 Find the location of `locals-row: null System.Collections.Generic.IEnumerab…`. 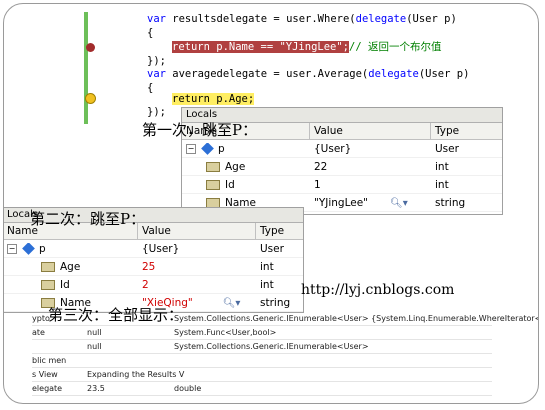

locals-row: null System.Collections.Generic.IEnumerab… is located at coordinates (262, 347).